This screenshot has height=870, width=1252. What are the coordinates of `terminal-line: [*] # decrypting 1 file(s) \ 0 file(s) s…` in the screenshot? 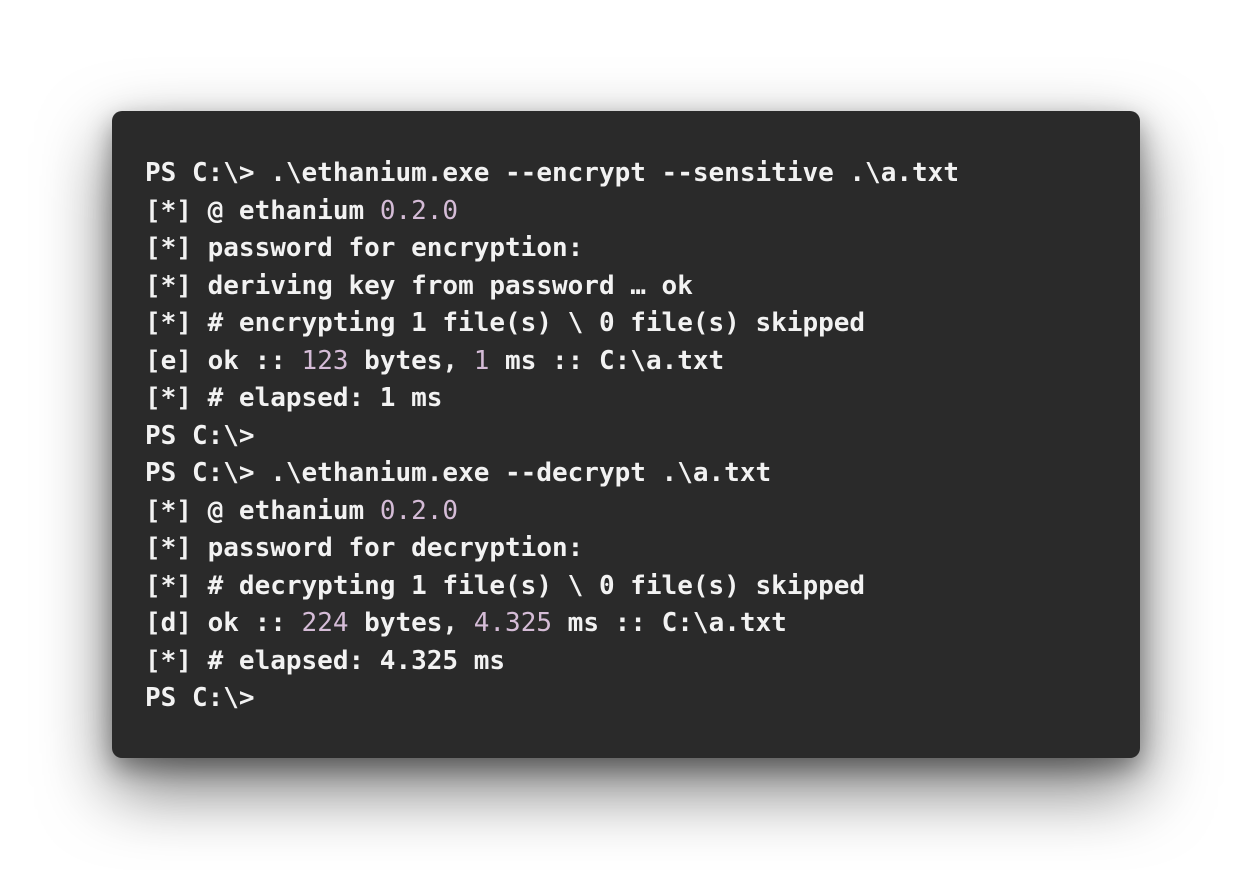 It's located at (552, 587).